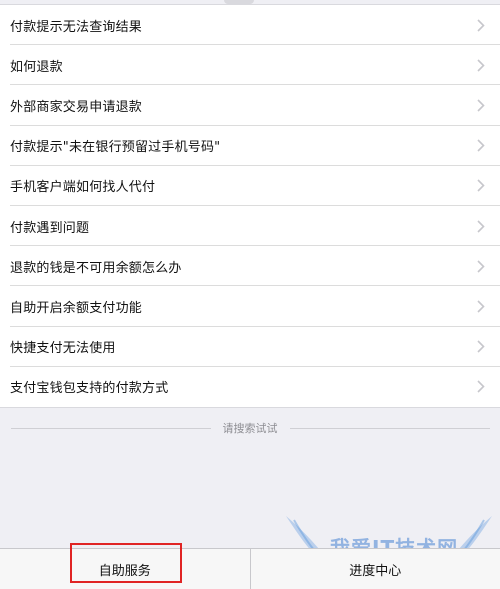 This screenshot has height=589, width=500. Describe the element at coordinates (83, 188) in the screenshot. I see `faq-item-label: 手机客户端如何找人代付` at that location.